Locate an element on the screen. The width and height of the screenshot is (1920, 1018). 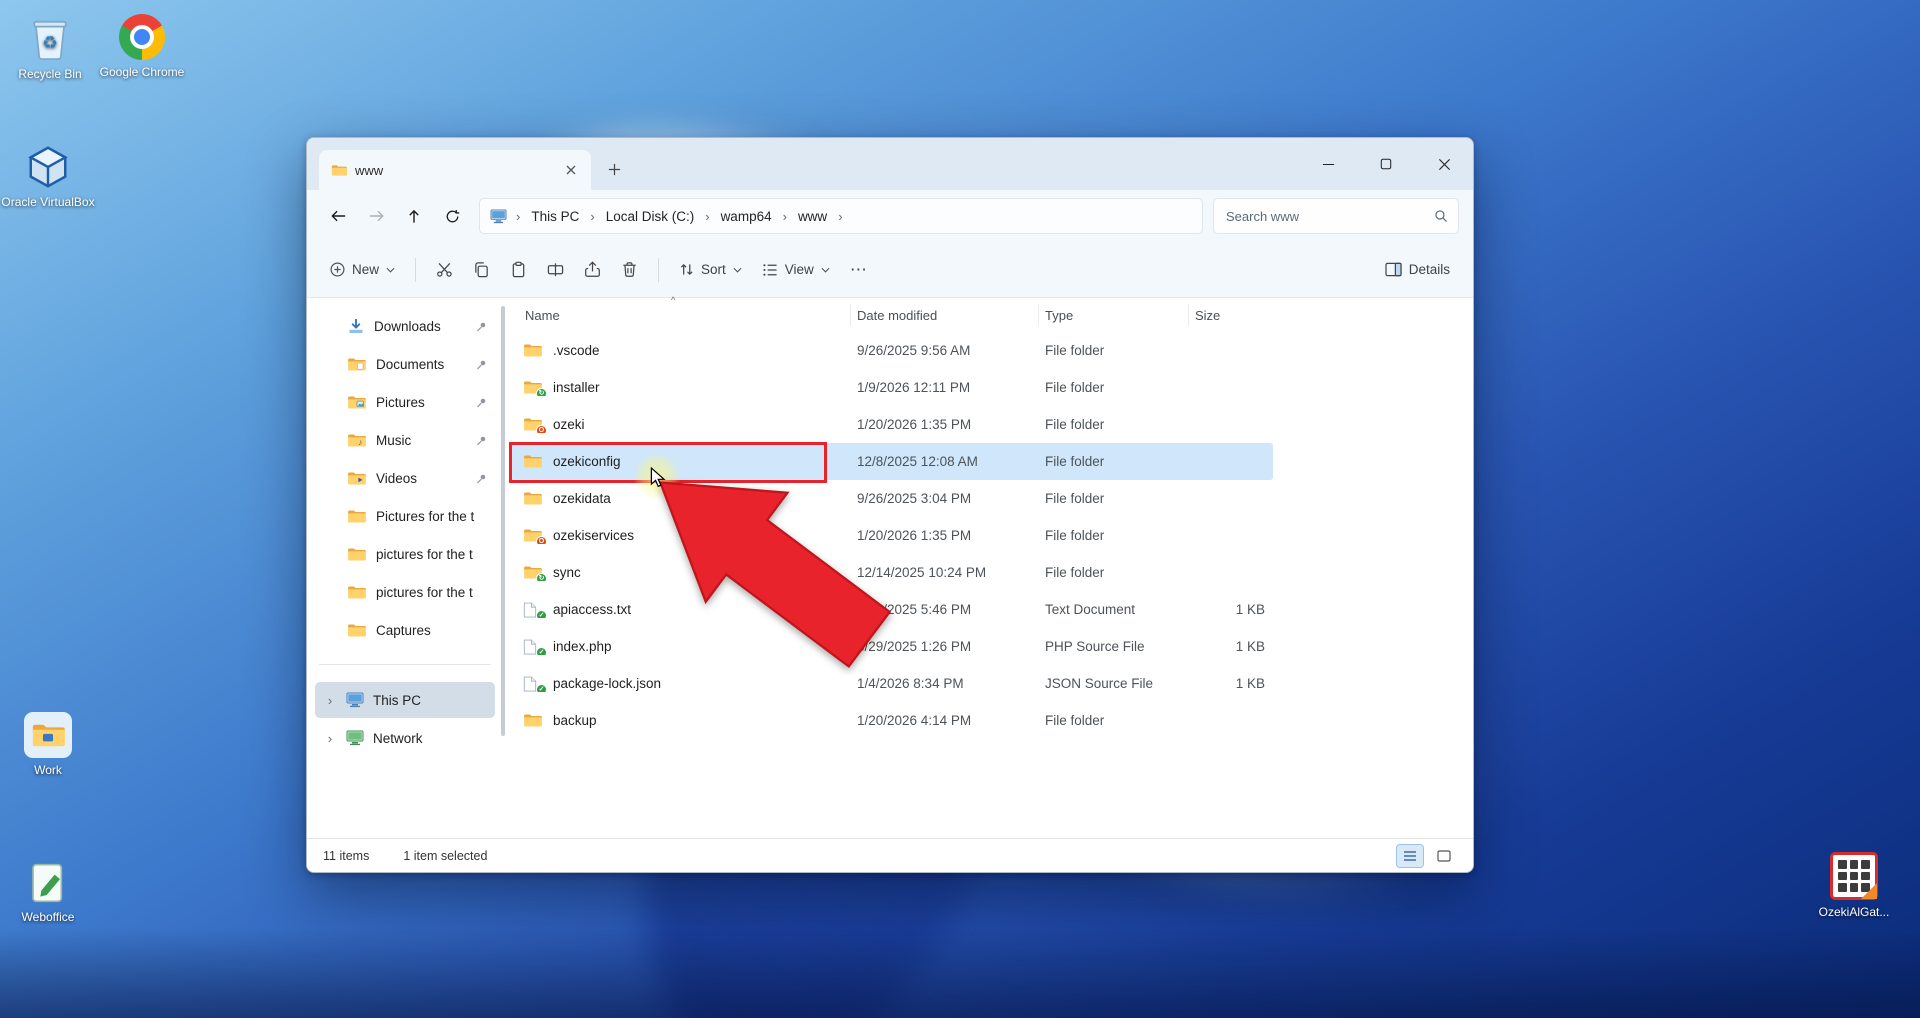
sidebar-item-pictures: Pictures is located at coordinates (405, 402).